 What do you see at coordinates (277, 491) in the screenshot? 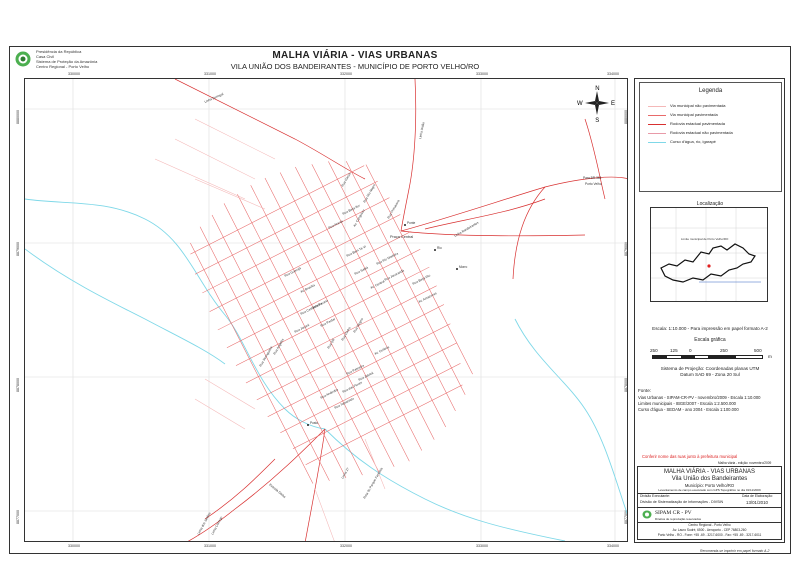
I see `road-label: Estrada Gleba` at bounding box center [277, 491].